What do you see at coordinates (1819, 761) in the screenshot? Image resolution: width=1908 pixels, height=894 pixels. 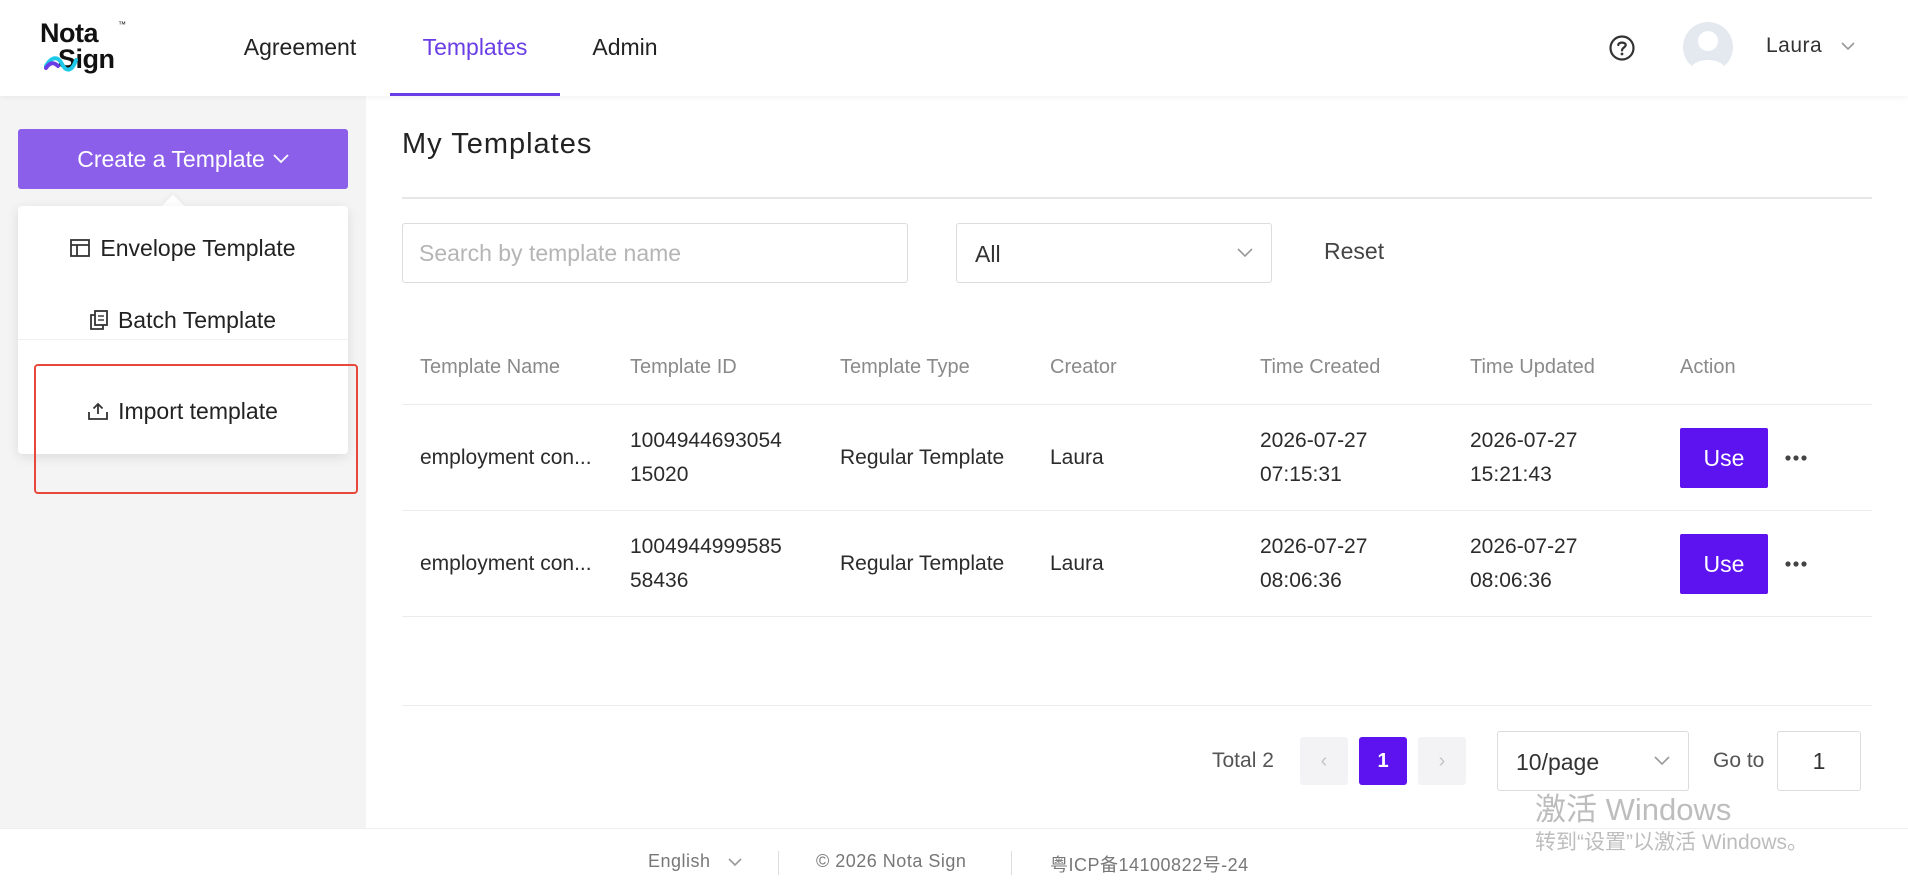 I see `goto-page-input` at bounding box center [1819, 761].